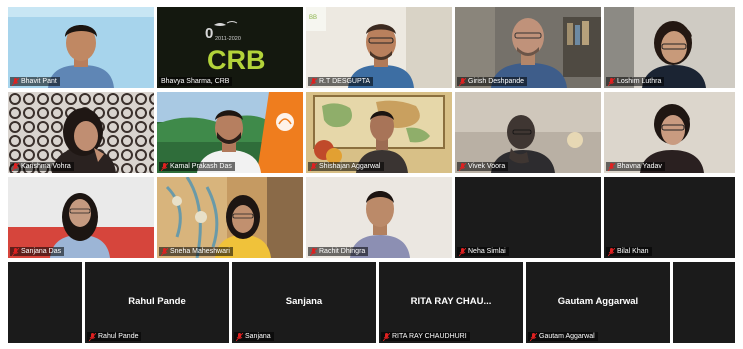 The width and height of the screenshot is (743, 349). Describe the element at coordinates (254, 336) in the screenshot. I see `participant-name-label: Sanjana` at that location.